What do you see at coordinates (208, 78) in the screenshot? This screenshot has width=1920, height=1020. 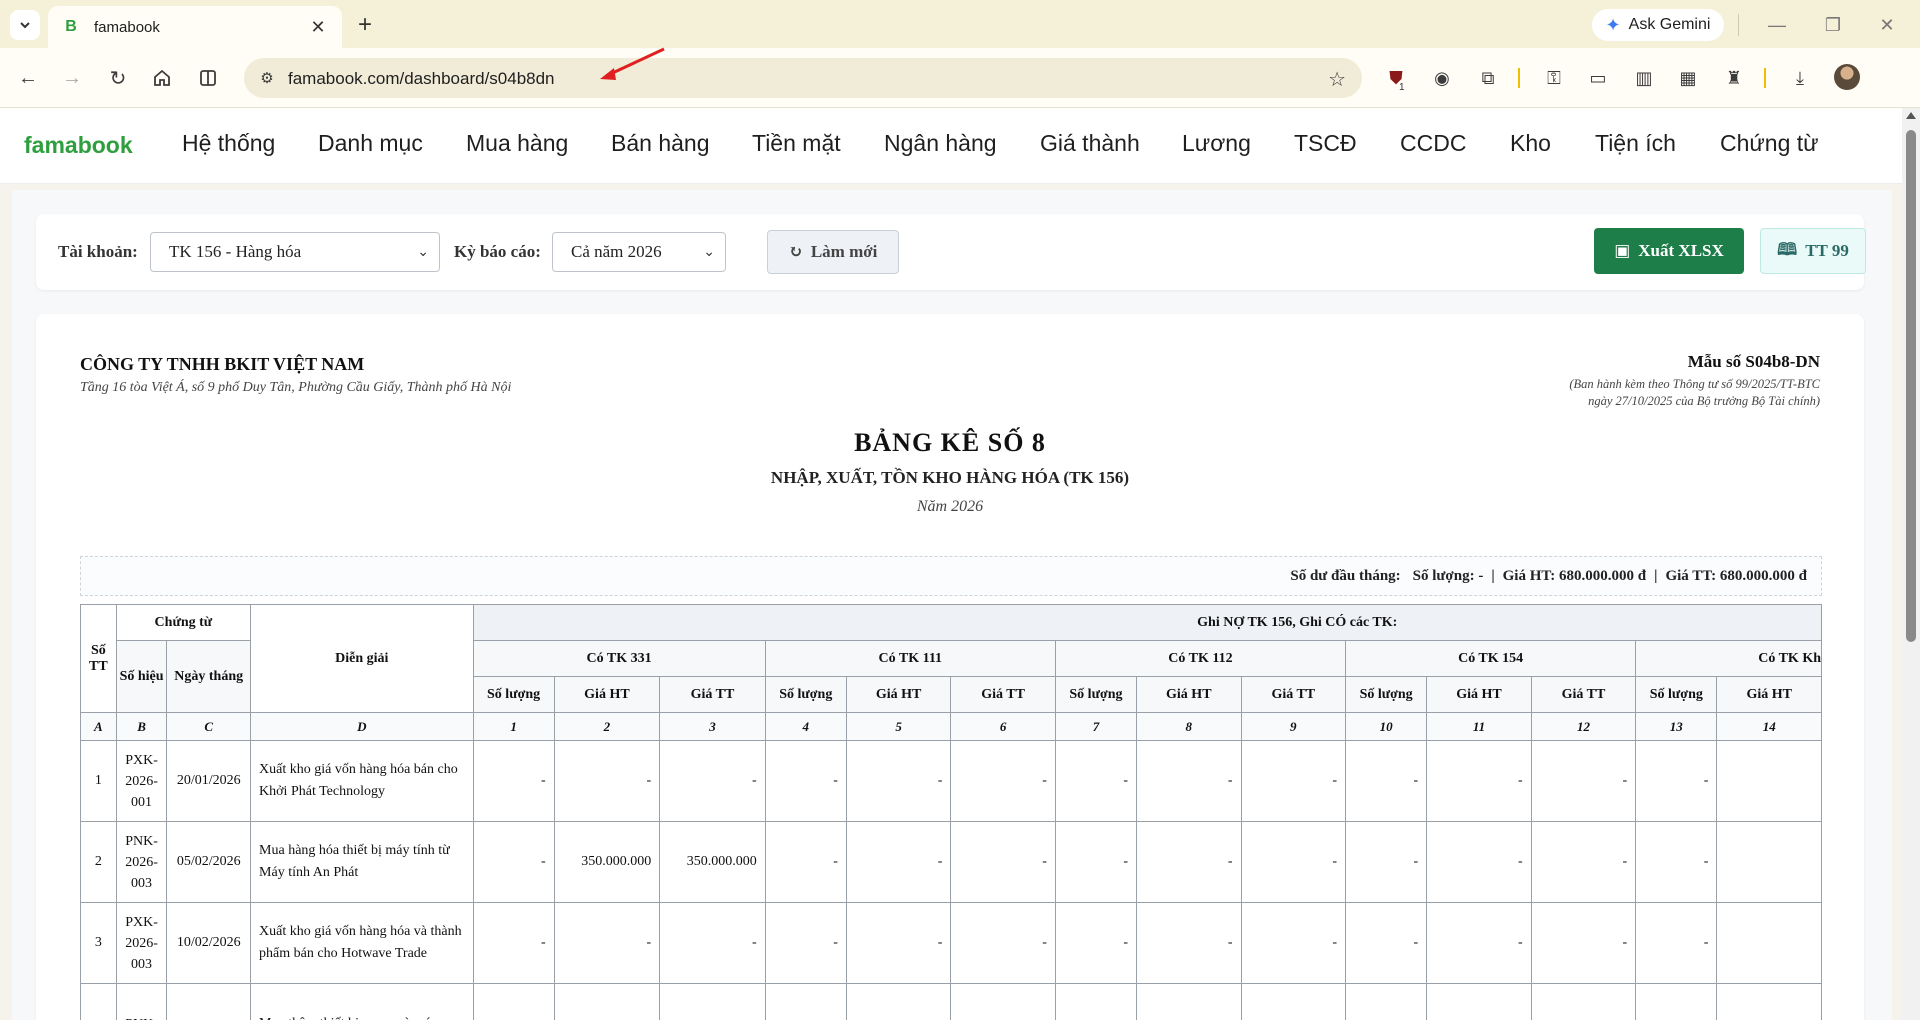 I see `split-view-icon` at bounding box center [208, 78].